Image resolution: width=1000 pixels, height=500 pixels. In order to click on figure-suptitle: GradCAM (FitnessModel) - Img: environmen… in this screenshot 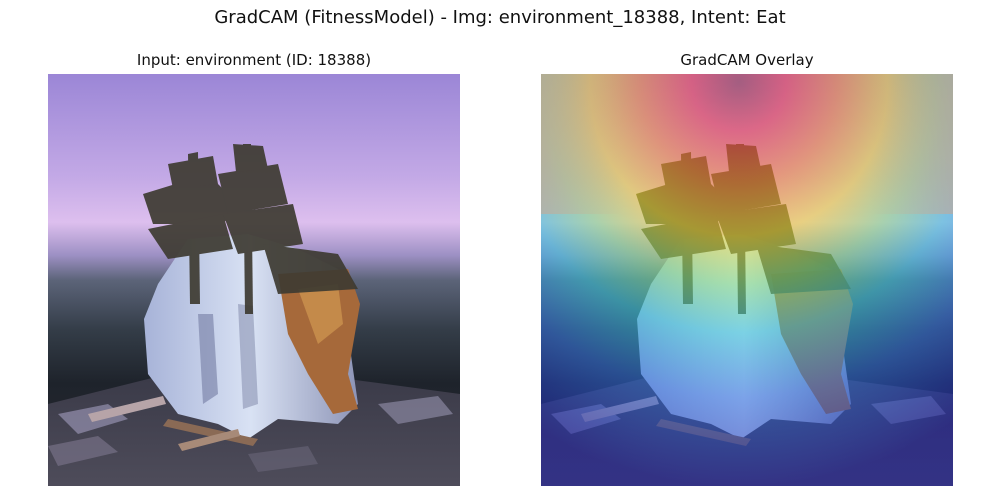, I will do `click(500, 17)`.